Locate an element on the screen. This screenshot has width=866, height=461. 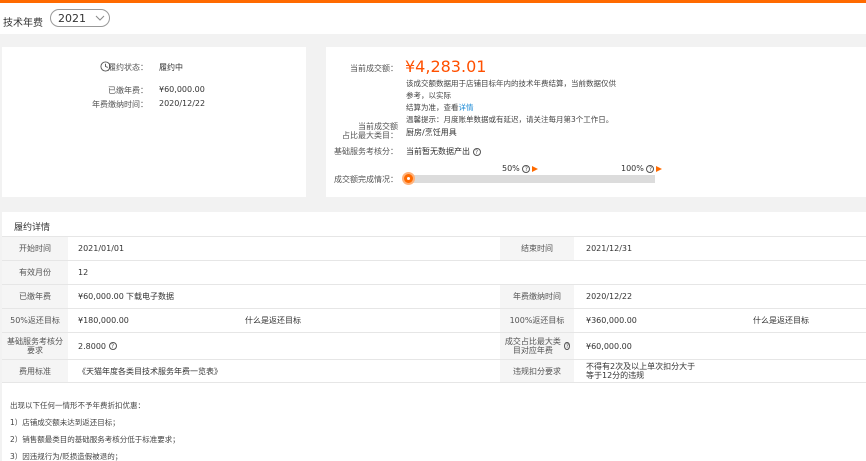
page-header: 技术年费 2021 is located at coordinates (433, 18).